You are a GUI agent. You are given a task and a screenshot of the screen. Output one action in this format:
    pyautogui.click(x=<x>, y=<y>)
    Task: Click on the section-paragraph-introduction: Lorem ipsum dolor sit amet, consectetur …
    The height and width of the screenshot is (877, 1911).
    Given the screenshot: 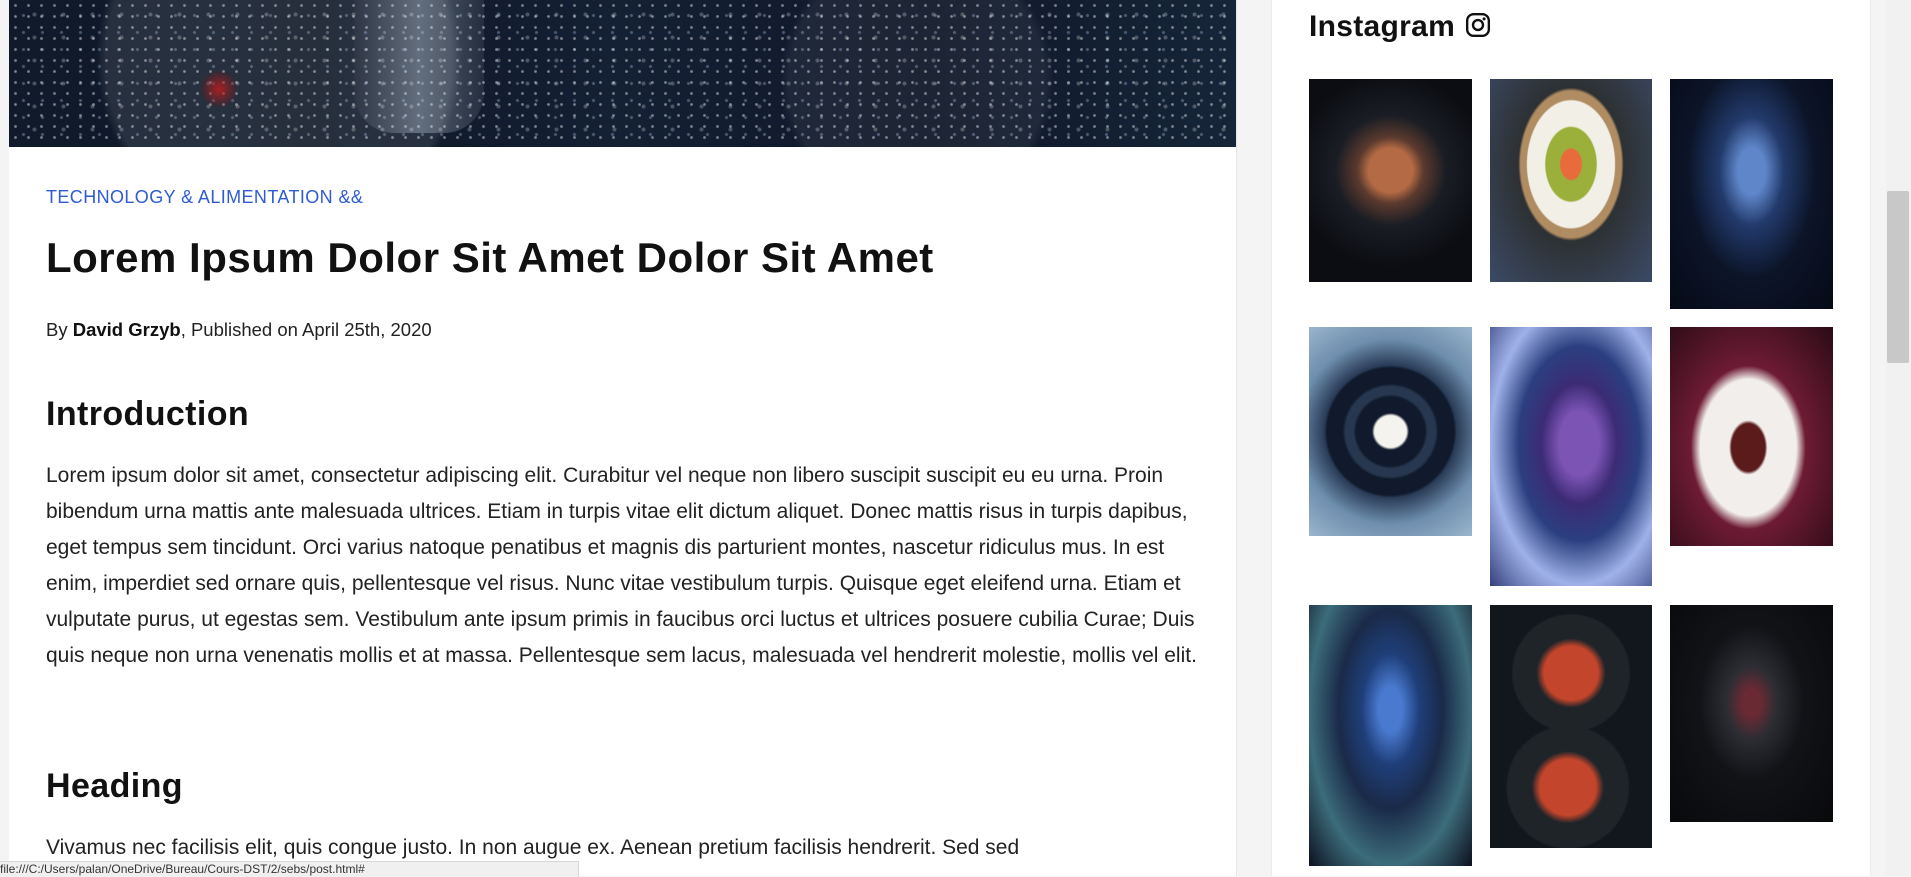 What is the action you would take?
    pyautogui.click(x=621, y=565)
    